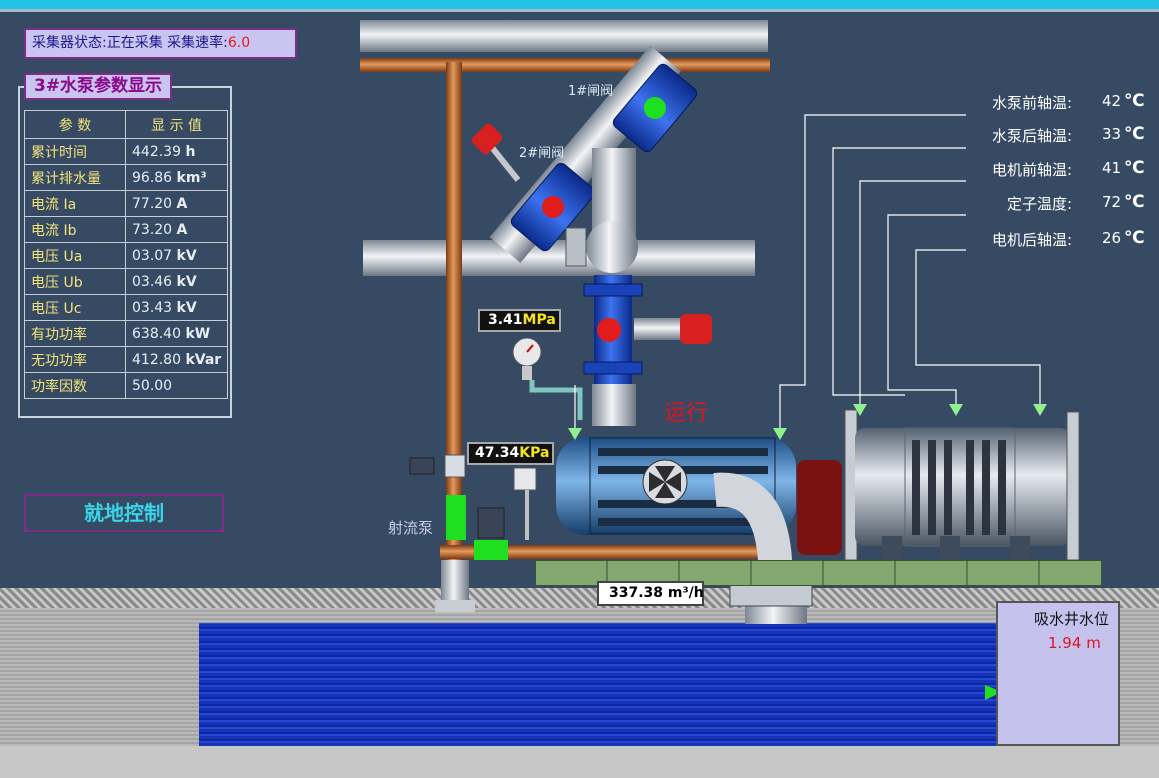  What do you see at coordinates (685, 593) in the screenshot?
I see `flow-unit: m³/h` at bounding box center [685, 593].